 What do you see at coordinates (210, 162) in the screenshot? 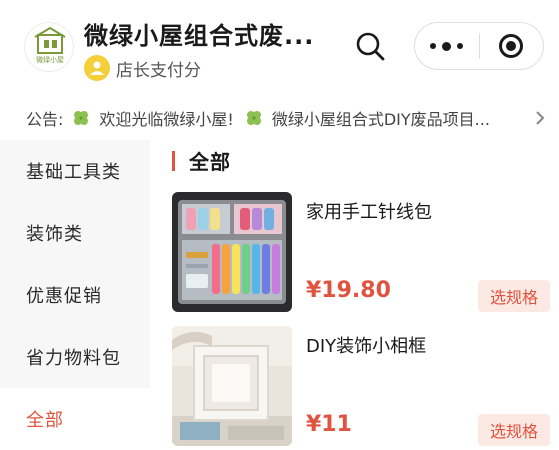
I see `category-title: 全部` at bounding box center [210, 162].